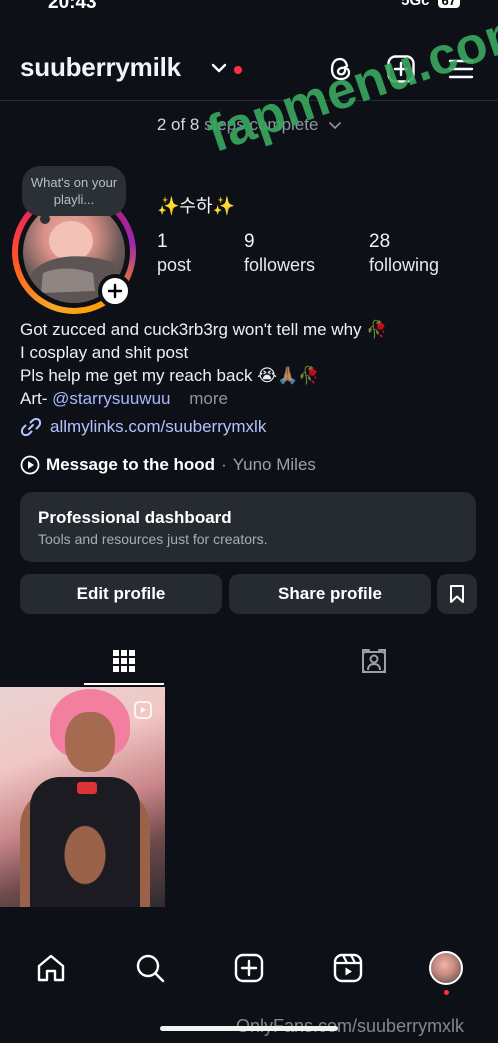 This screenshot has height=1043, width=498. Describe the element at coordinates (131, 464) in the screenshot. I see `music-title: Message to the hood` at that location.